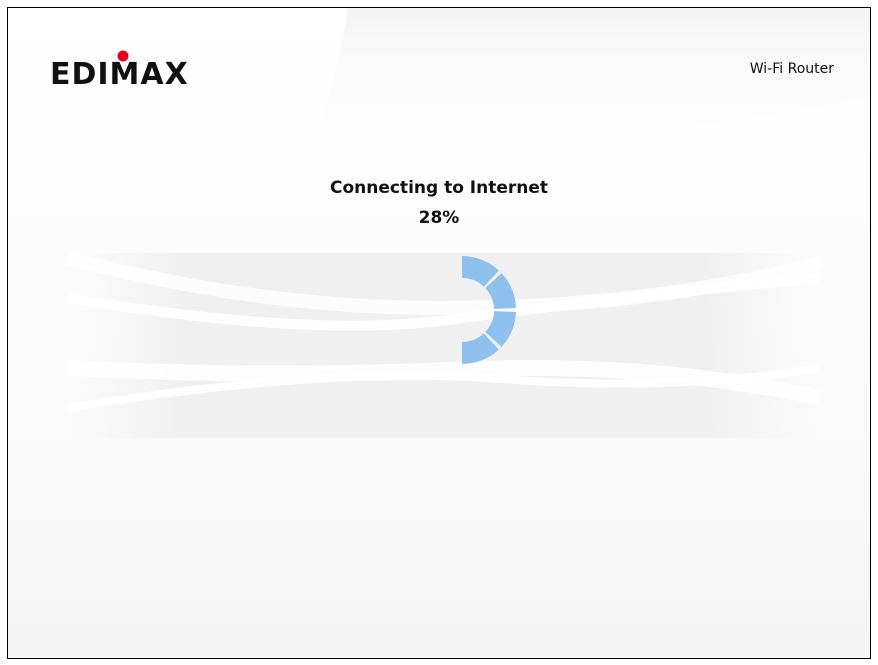  Describe the element at coordinates (439, 203) in the screenshot. I see `connection-status: Connecting to Internet 28%` at that location.